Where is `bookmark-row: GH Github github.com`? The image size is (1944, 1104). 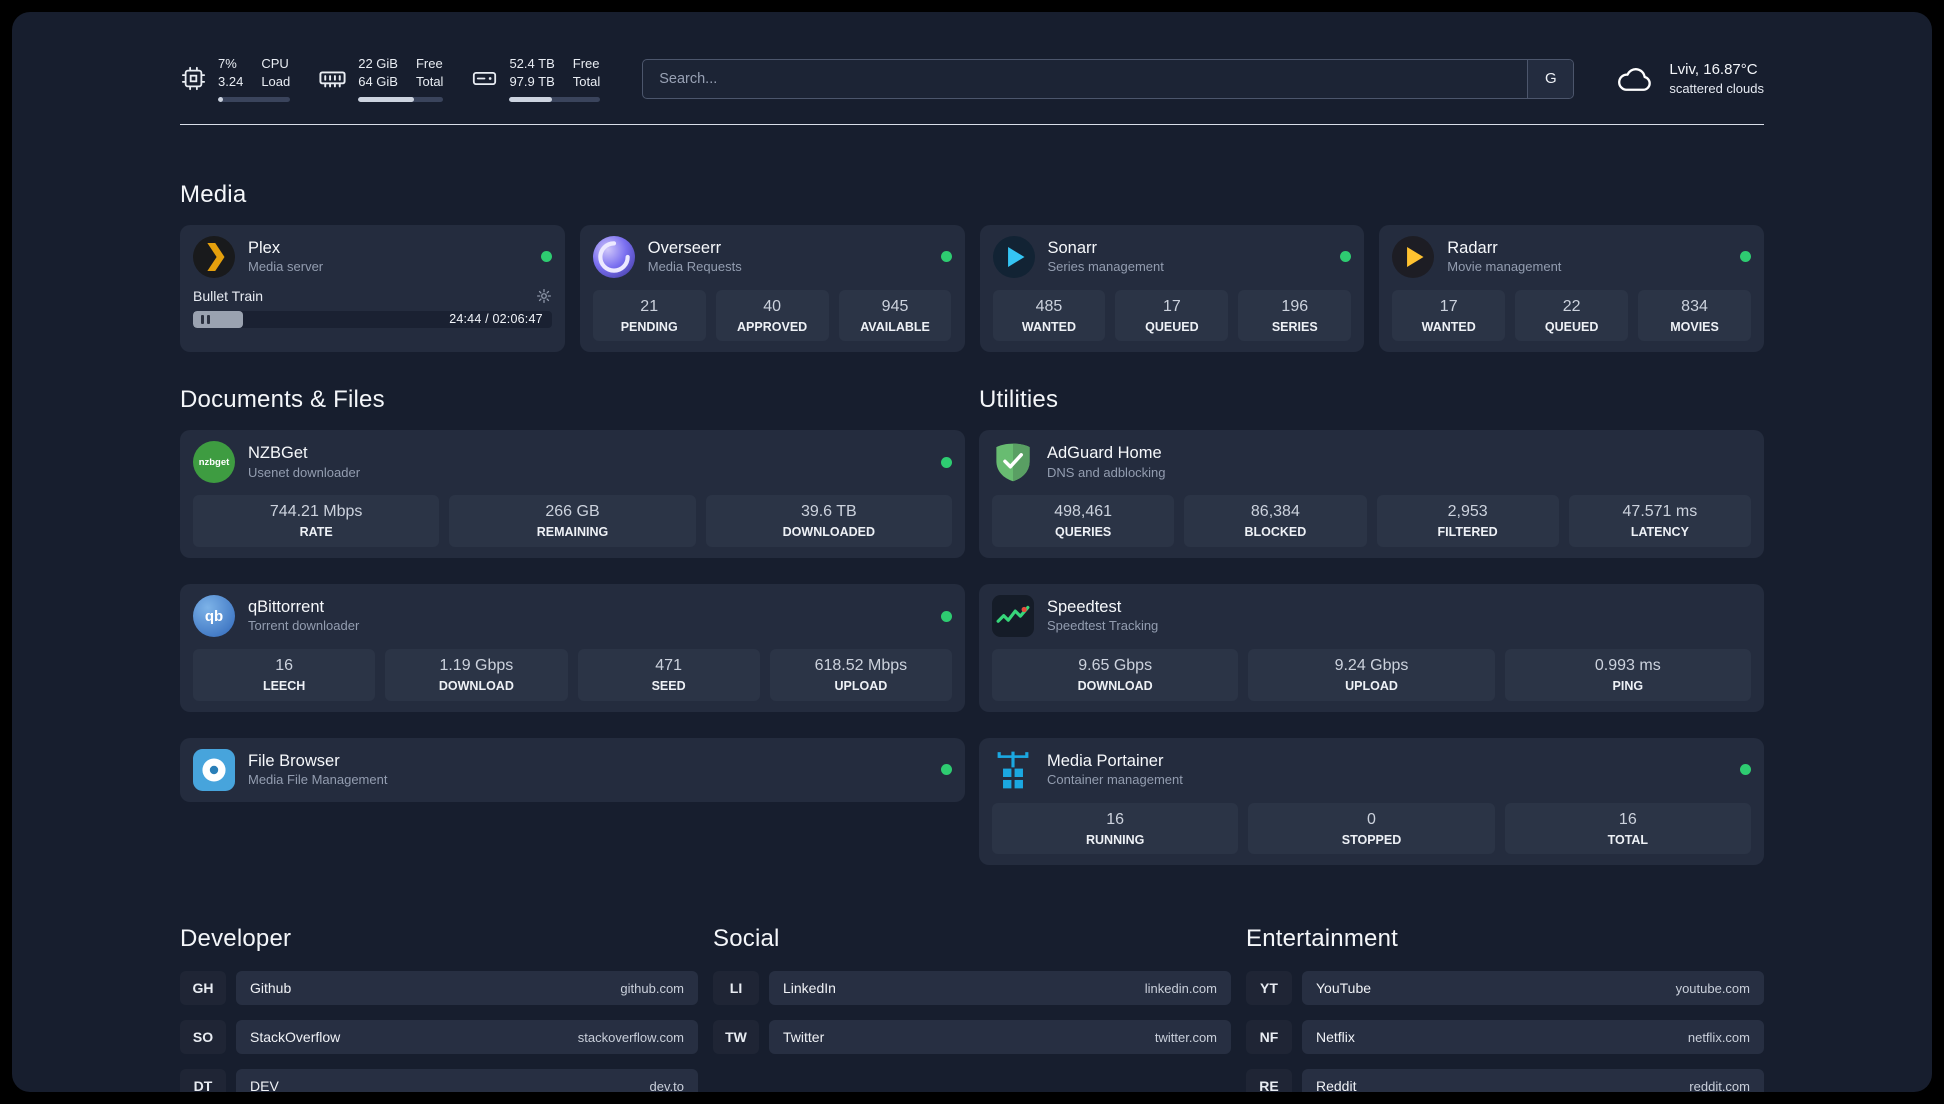 bookmark-row: GH Github github.com is located at coordinates (439, 988).